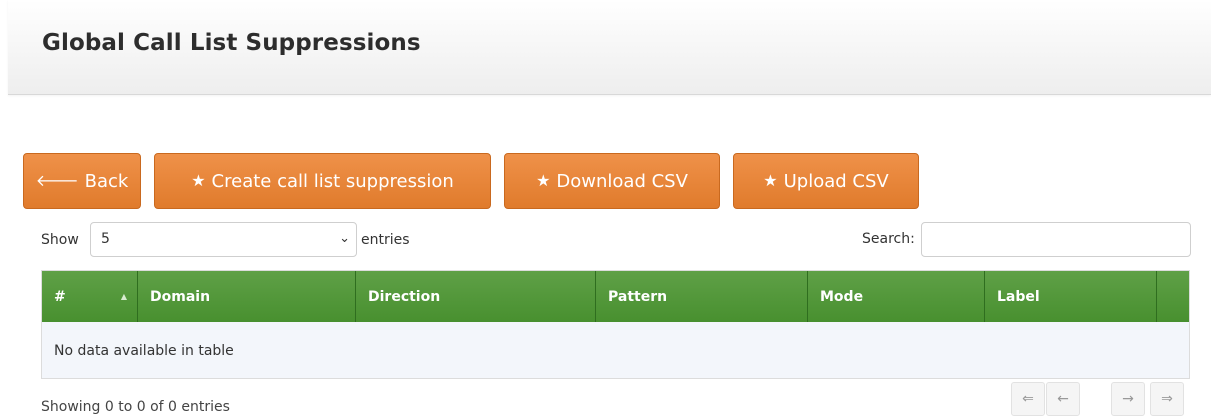 The width and height of the screenshot is (1211, 416). What do you see at coordinates (90, 296) in the screenshot?
I see `column-header-number: # ▲` at bounding box center [90, 296].